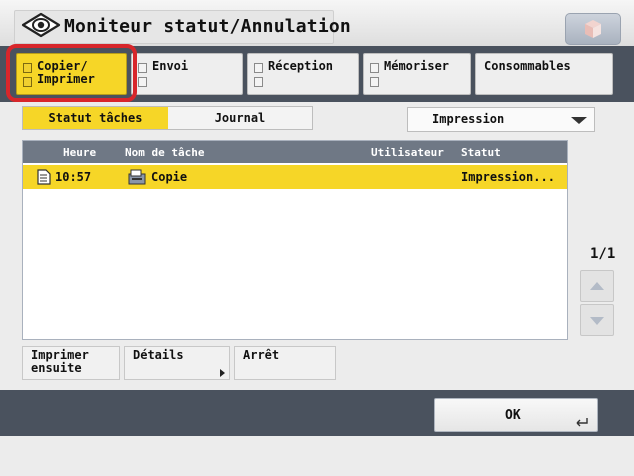  I want to click on button-label: Arrêt, so click(261, 355).